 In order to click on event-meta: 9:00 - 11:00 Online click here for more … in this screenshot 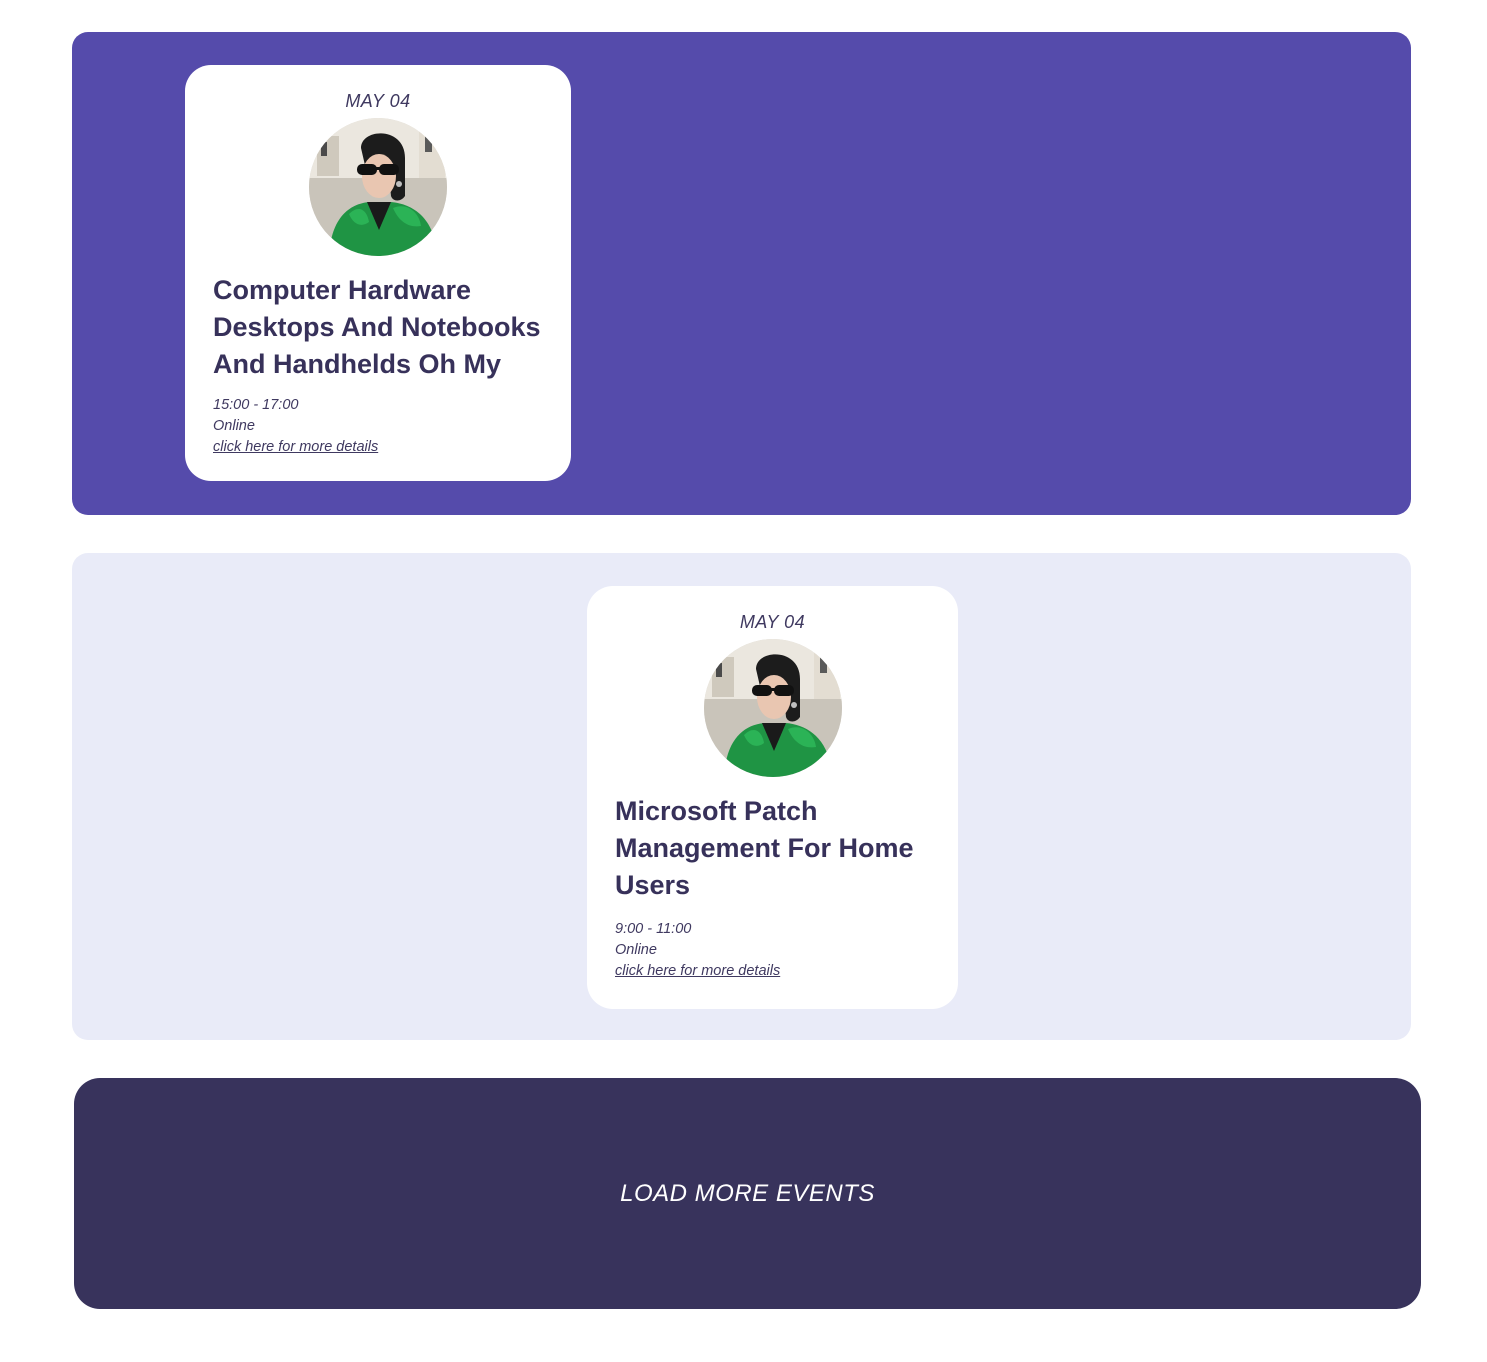, I will do `click(697, 950)`.